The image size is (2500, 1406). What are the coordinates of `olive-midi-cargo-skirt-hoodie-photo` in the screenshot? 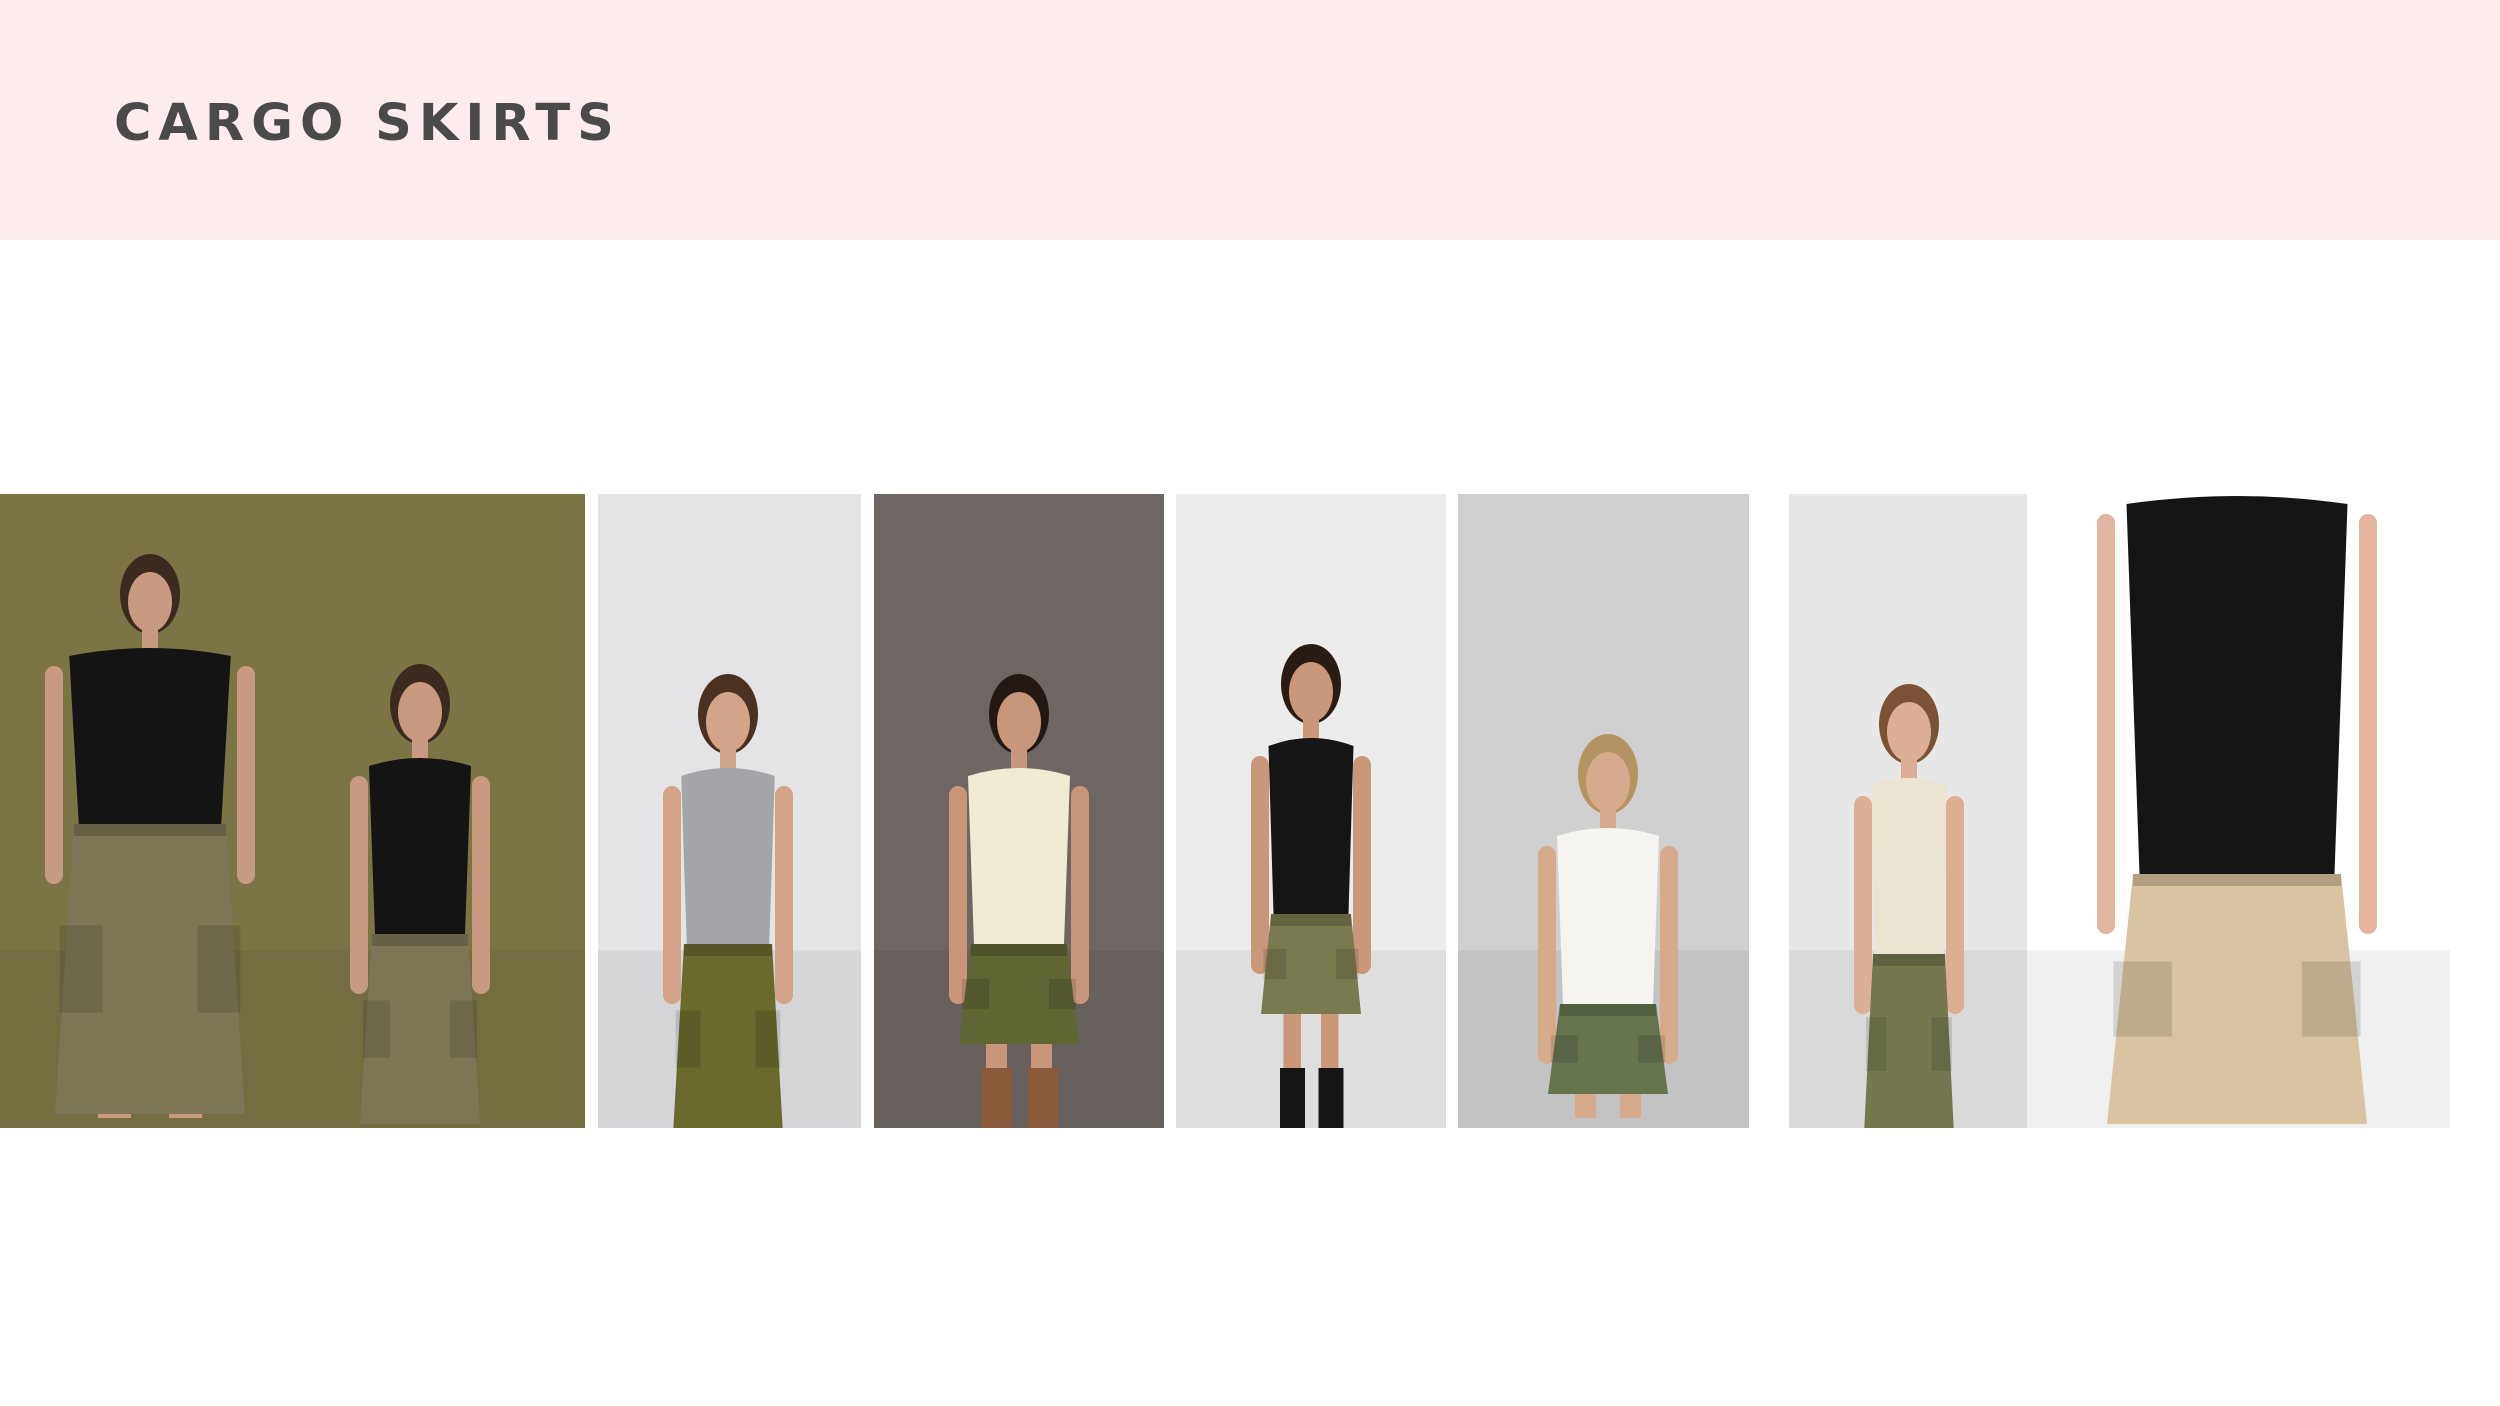 It's located at (729, 811).